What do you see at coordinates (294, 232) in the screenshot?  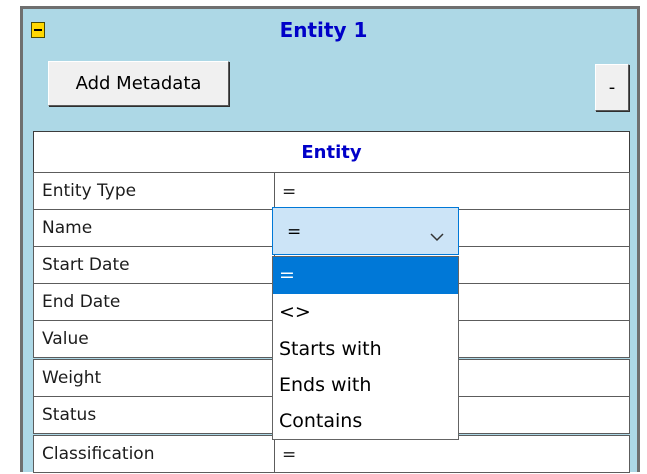 I see `name-operator-value: =` at bounding box center [294, 232].